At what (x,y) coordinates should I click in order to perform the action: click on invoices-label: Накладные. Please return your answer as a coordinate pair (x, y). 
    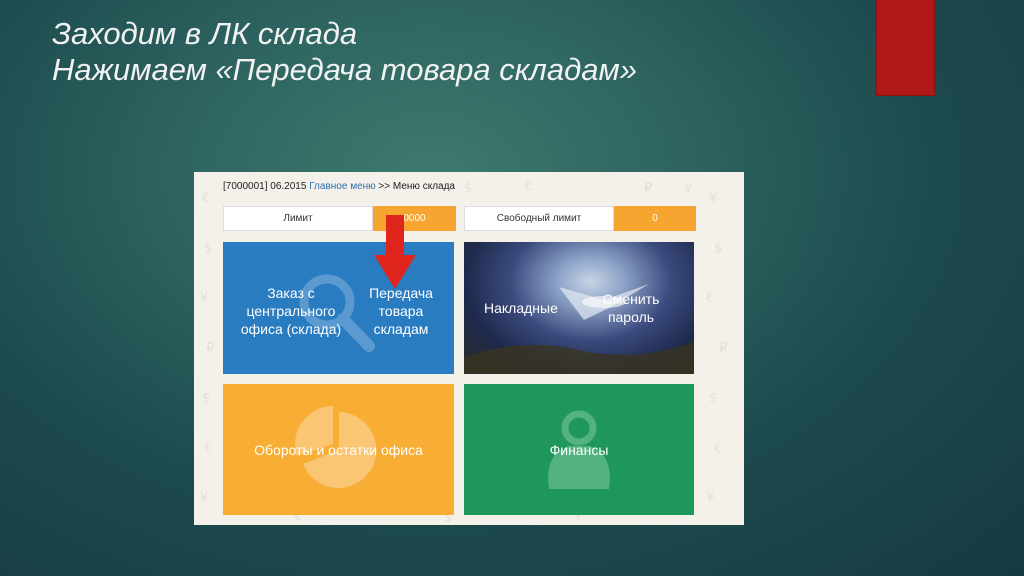
    Looking at the image, I should click on (521, 308).